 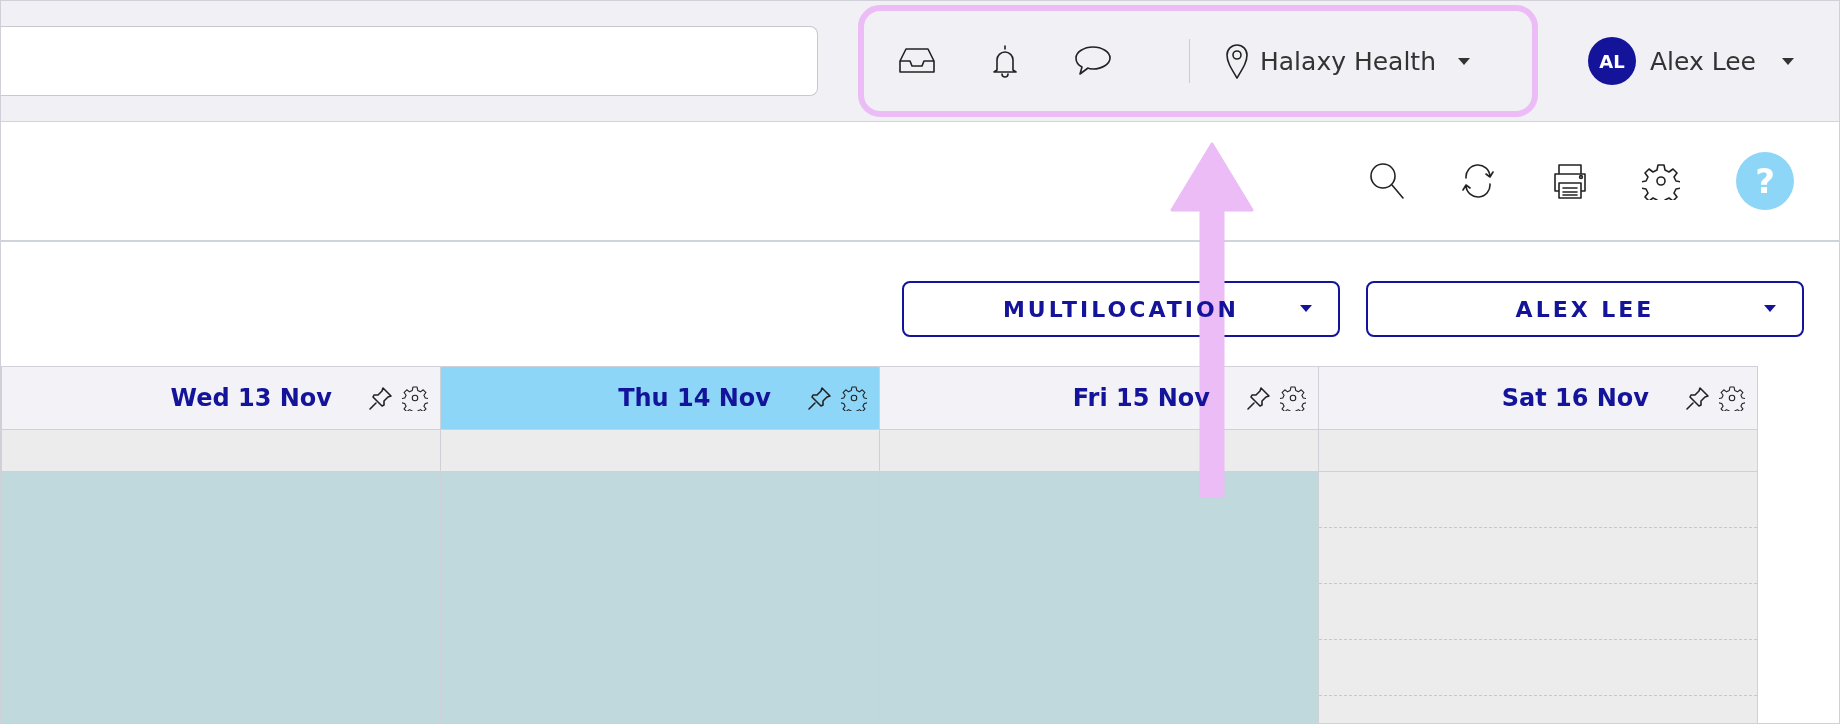 What do you see at coordinates (1387, 181) in the screenshot?
I see `search-icon` at bounding box center [1387, 181].